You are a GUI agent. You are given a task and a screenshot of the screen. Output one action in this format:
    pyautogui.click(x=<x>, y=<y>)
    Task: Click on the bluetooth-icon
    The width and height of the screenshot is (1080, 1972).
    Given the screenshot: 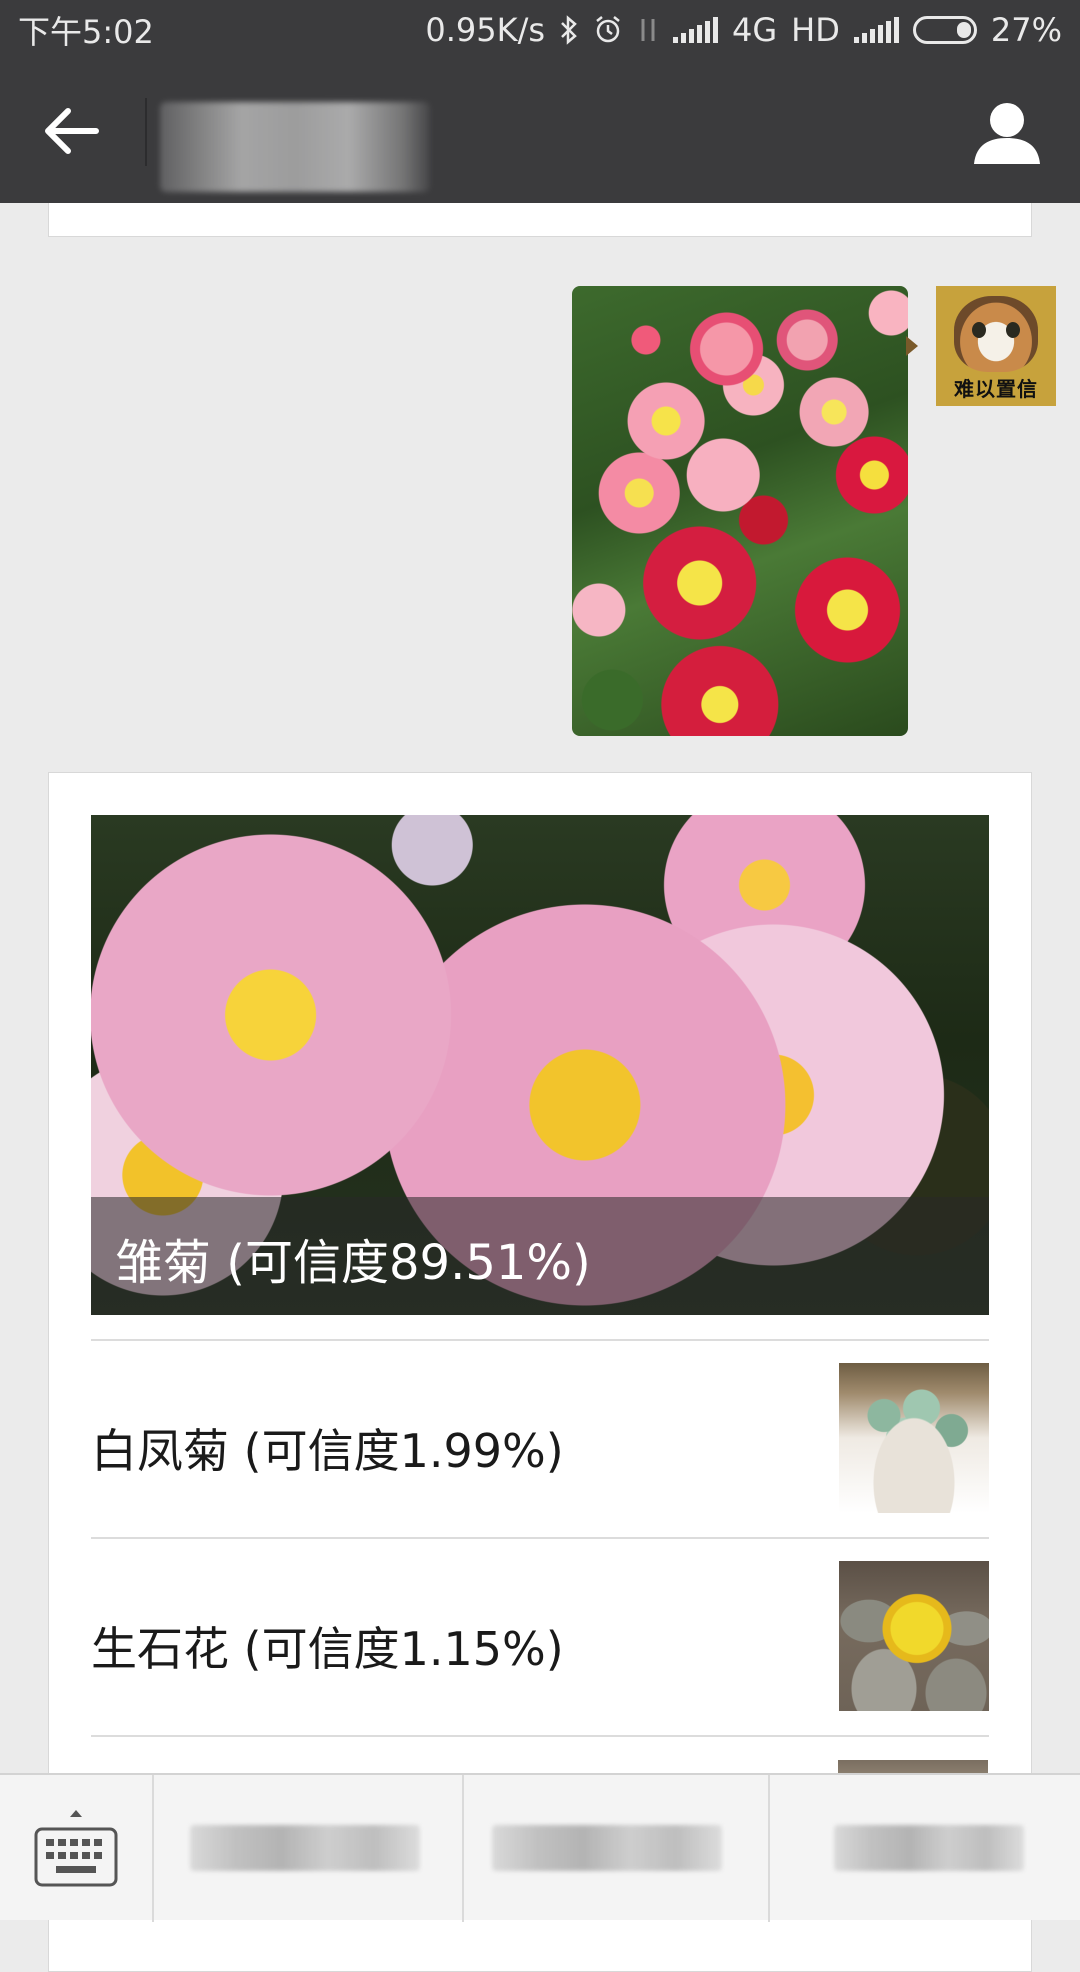 What is the action you would take?
    pyautogui.click(x=569, y=30)
    